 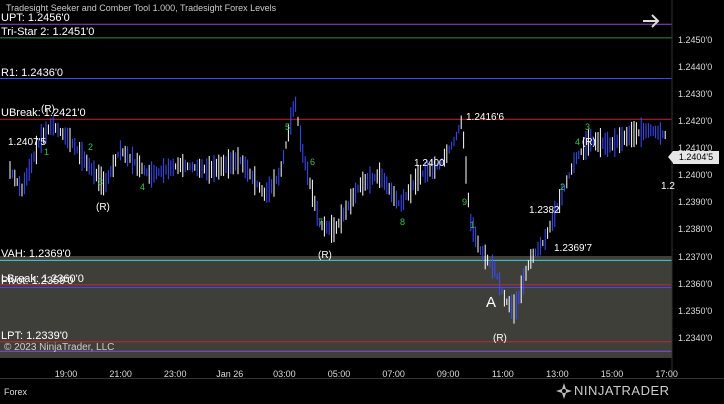 I want to click on brand-text: NINJATRADER, so click(x=622, y=390).